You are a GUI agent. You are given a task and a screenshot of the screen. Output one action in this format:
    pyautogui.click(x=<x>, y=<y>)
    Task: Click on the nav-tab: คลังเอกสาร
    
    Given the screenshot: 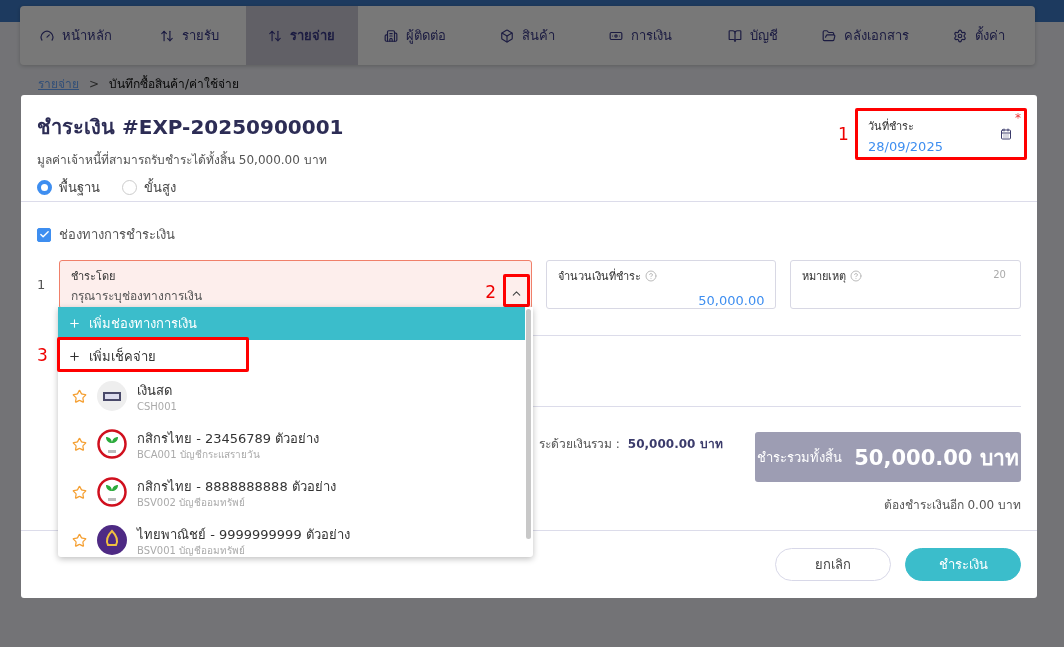 What is the action you would take?
    pyautogui.click(x=866, y=35)
    